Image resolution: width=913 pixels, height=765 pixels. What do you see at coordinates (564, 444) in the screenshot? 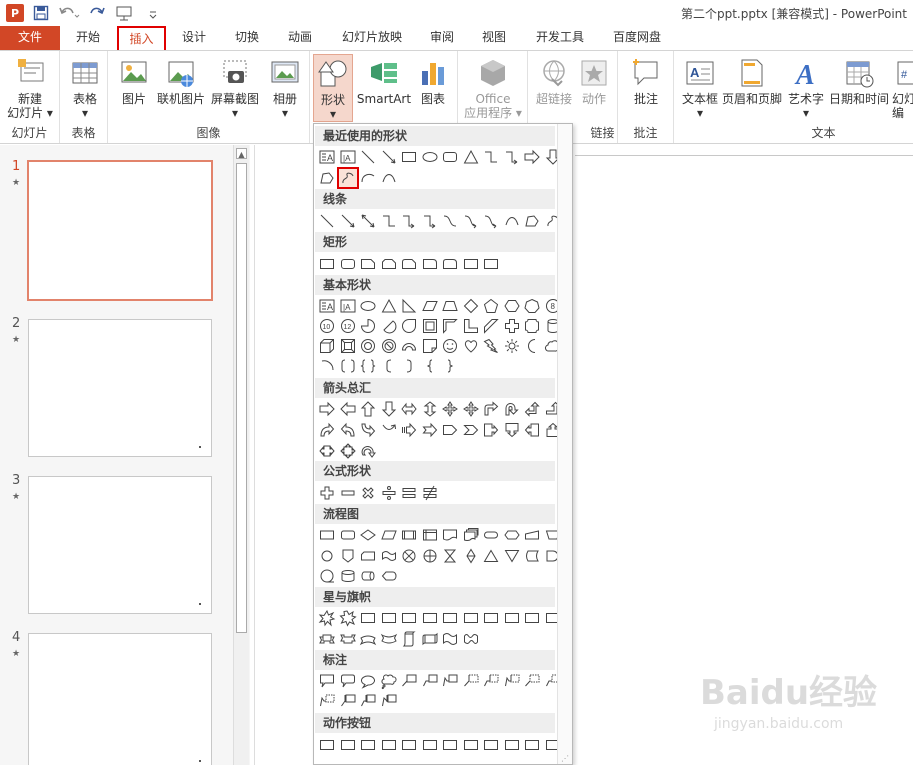
I see `gallery-scrollbar` at bounding box center [564, 444].